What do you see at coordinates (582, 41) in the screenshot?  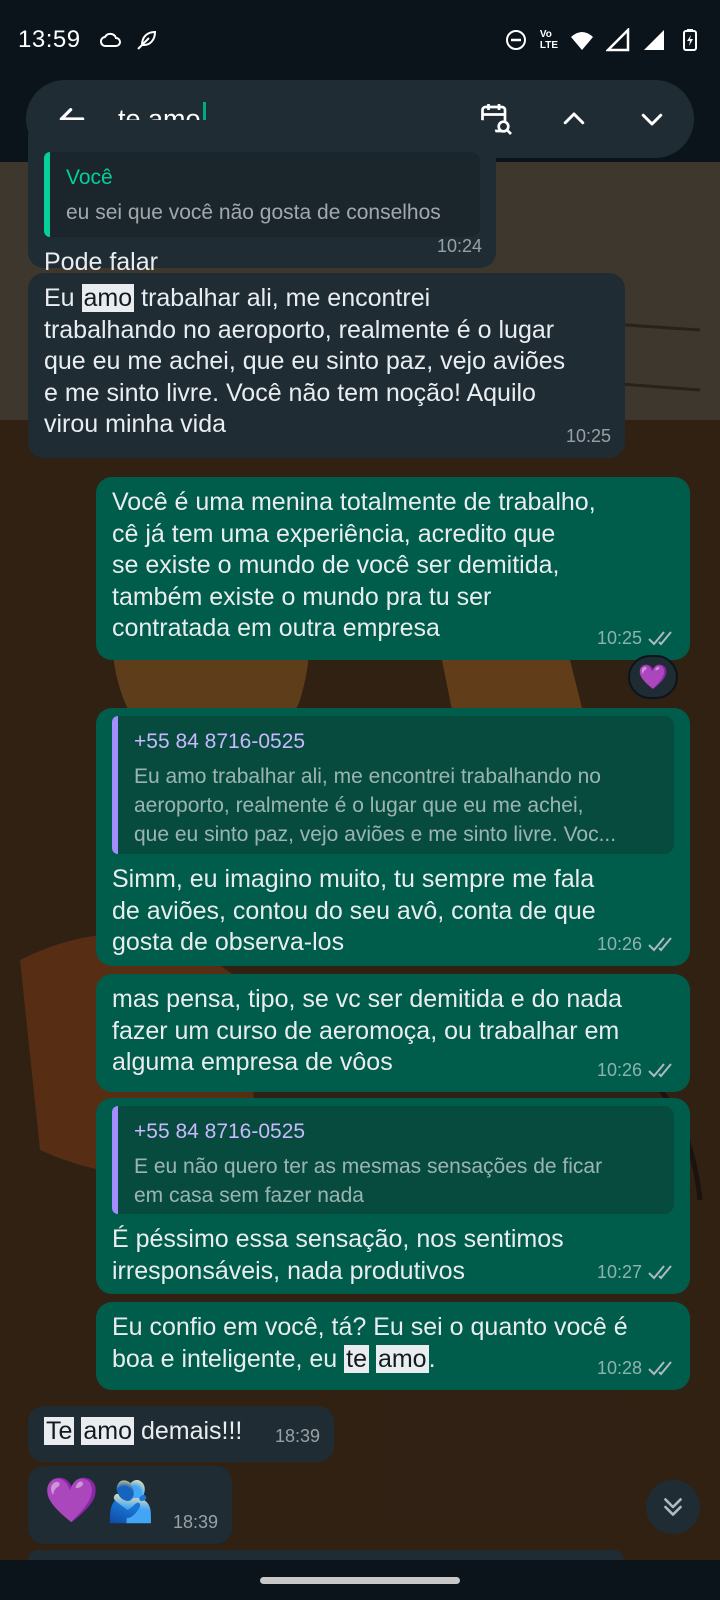 I see `wifi-icon` at bounding box center [582, 41].